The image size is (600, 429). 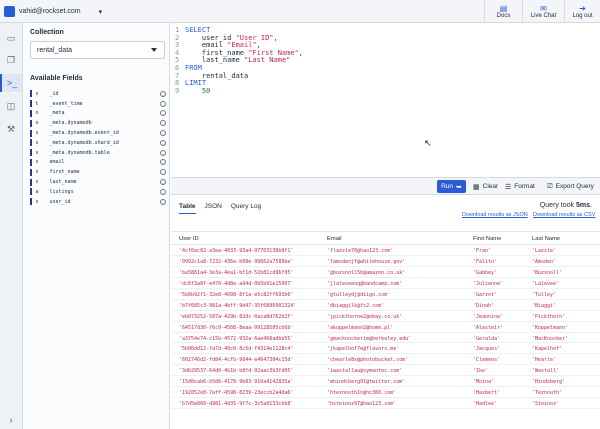 I want to click on download-json-link: Download results as JSON, so click(x=495, y=215).